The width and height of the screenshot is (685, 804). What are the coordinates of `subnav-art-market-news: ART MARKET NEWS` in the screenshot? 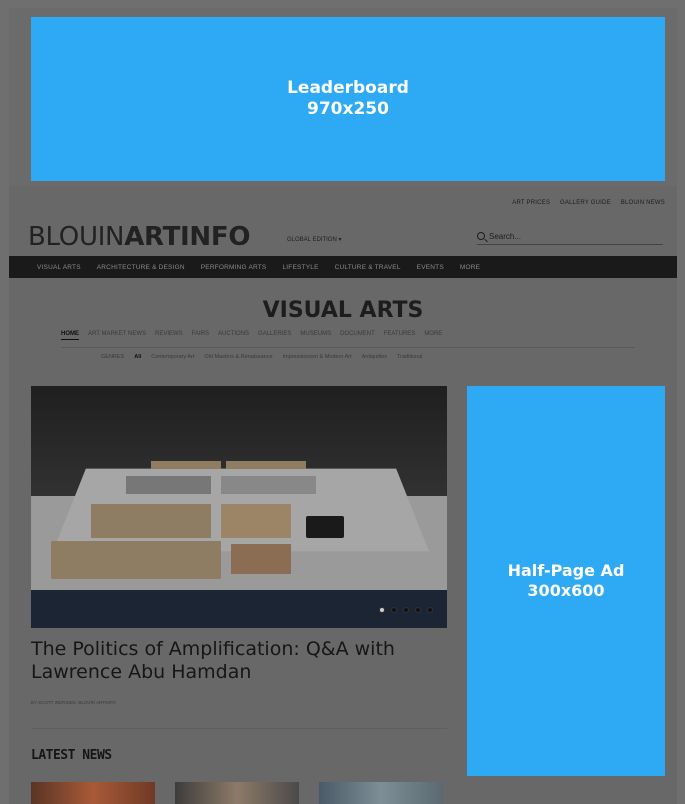 It's located at (117, 335).